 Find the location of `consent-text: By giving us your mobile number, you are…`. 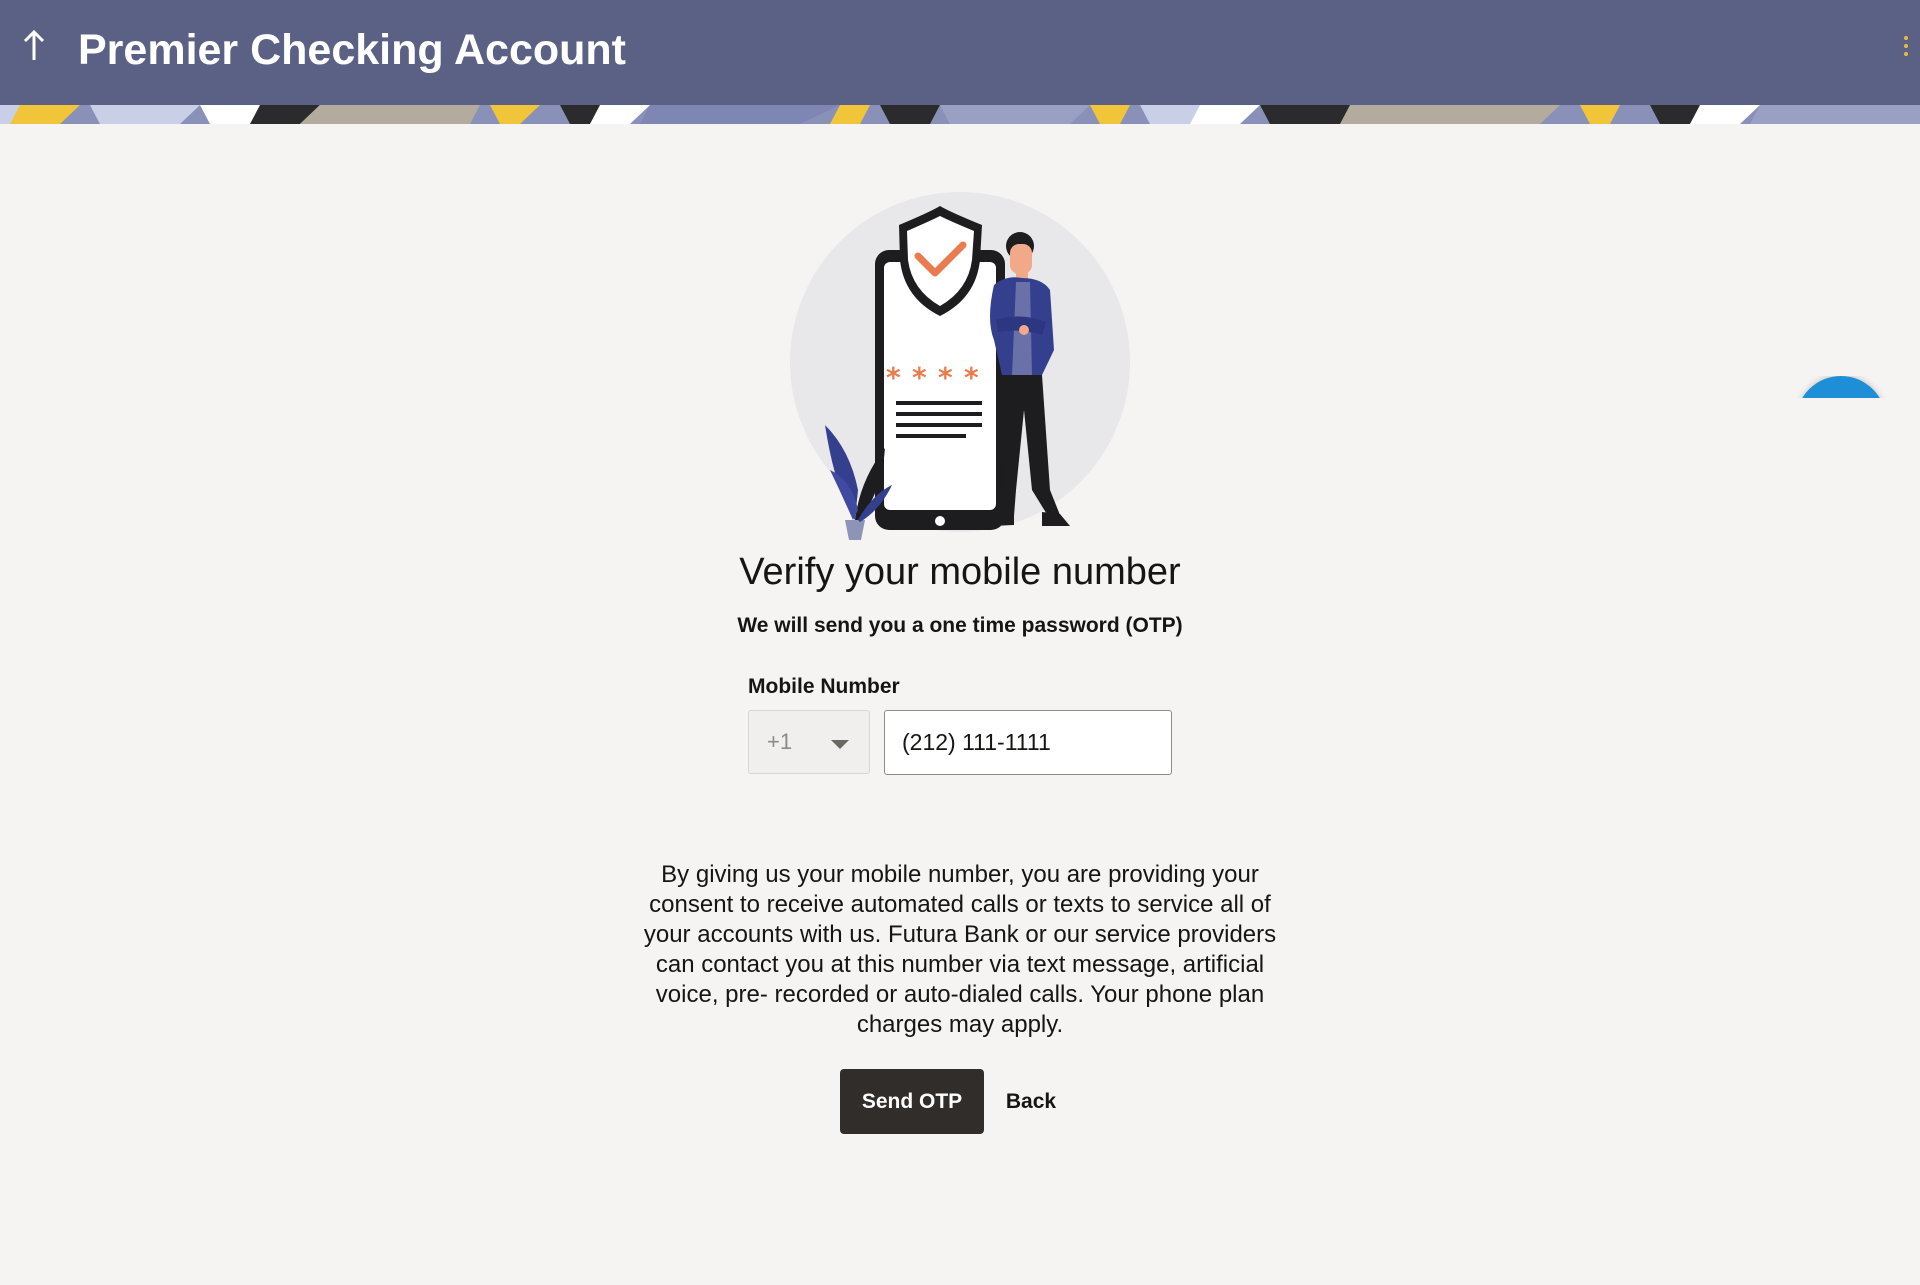

consent-text: By giving us your mobile number, you are… is located at coordinates (960, 949).